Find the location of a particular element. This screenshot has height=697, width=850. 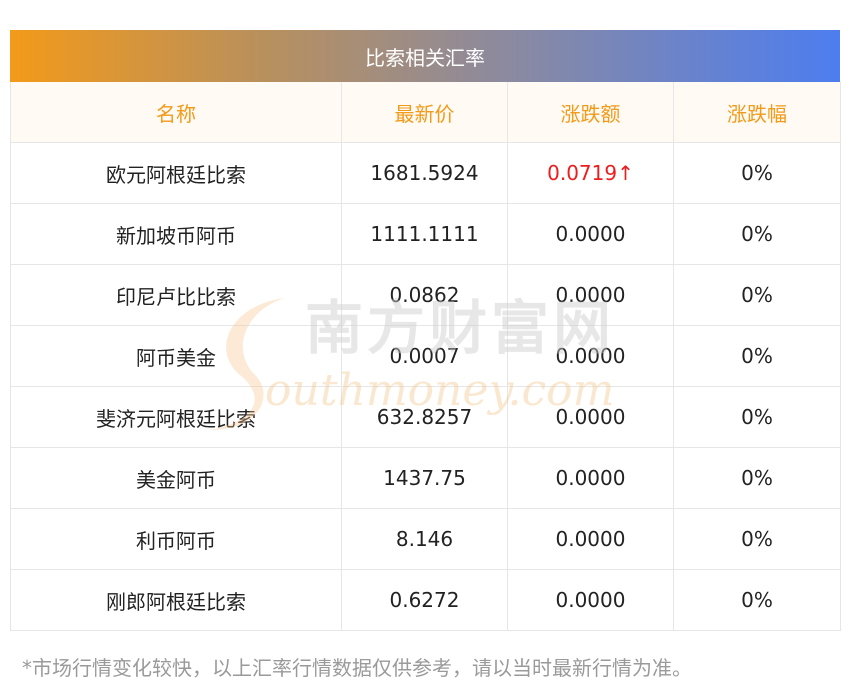

cell-price: 8.146 is located at coordinates (424, 539).